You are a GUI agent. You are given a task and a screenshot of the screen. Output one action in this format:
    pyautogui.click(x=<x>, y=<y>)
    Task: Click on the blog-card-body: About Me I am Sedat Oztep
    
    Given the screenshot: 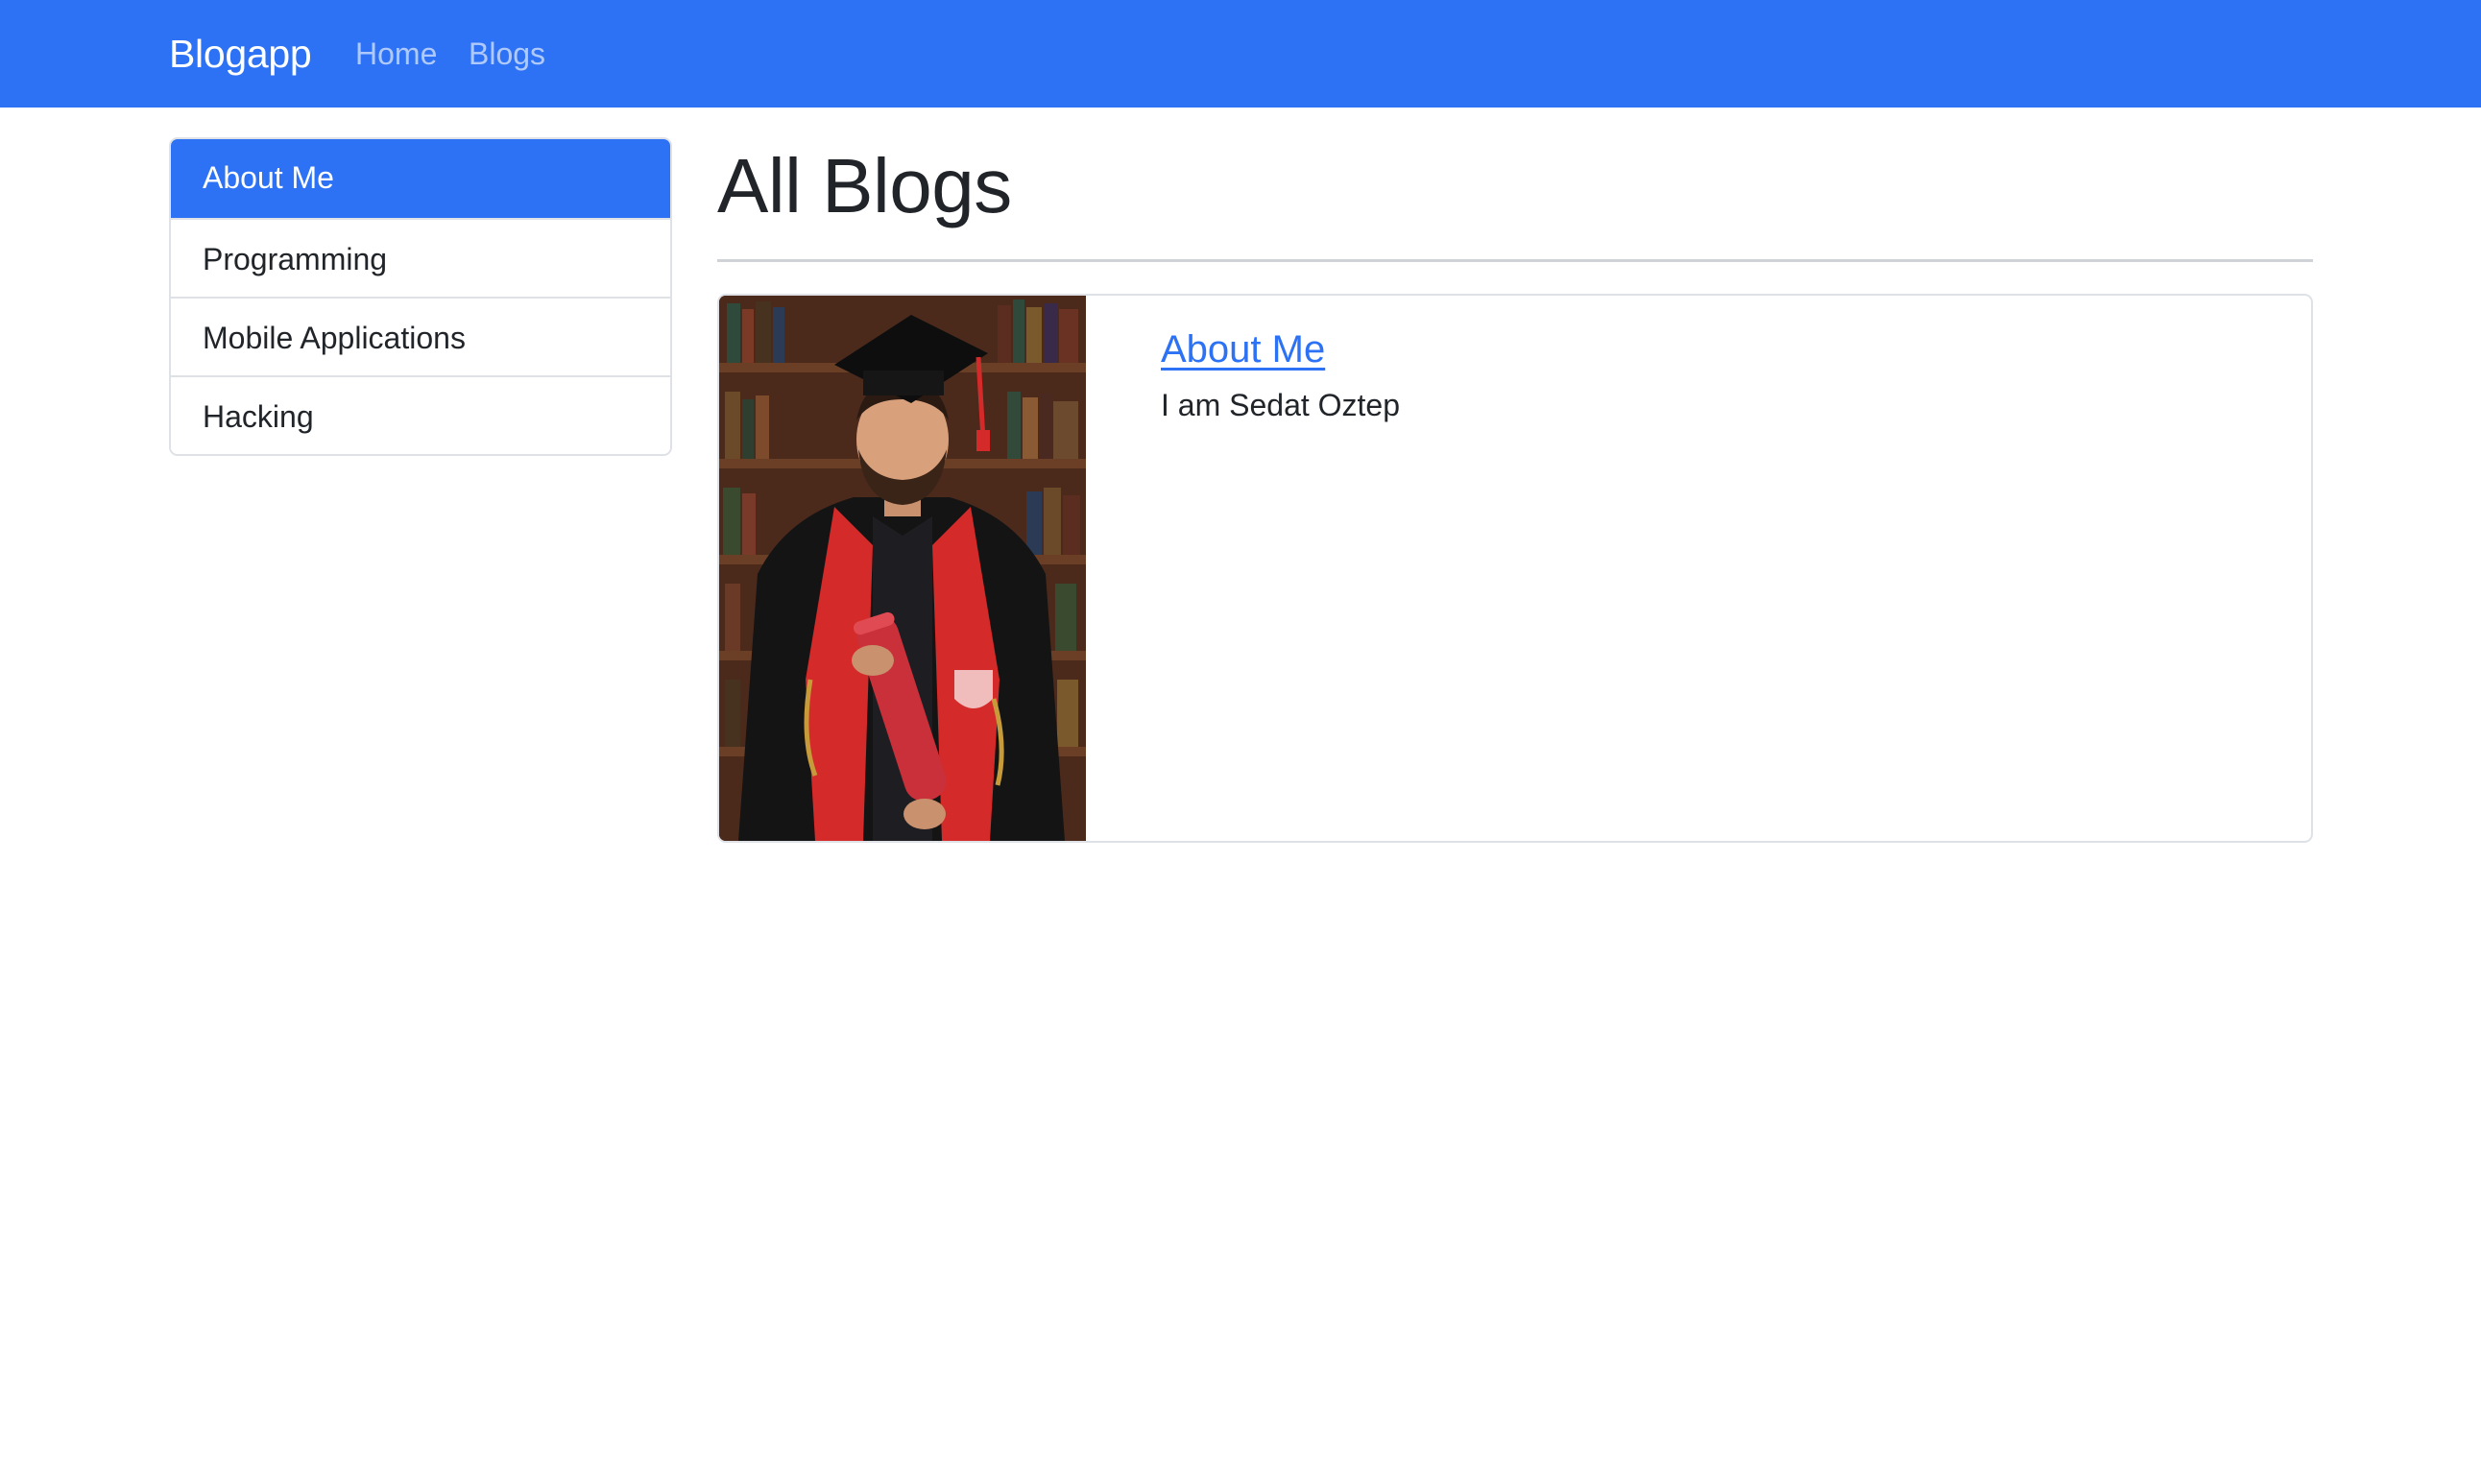 What is the action you would take?
    pyautogui.click(x=1280, y=375)
    